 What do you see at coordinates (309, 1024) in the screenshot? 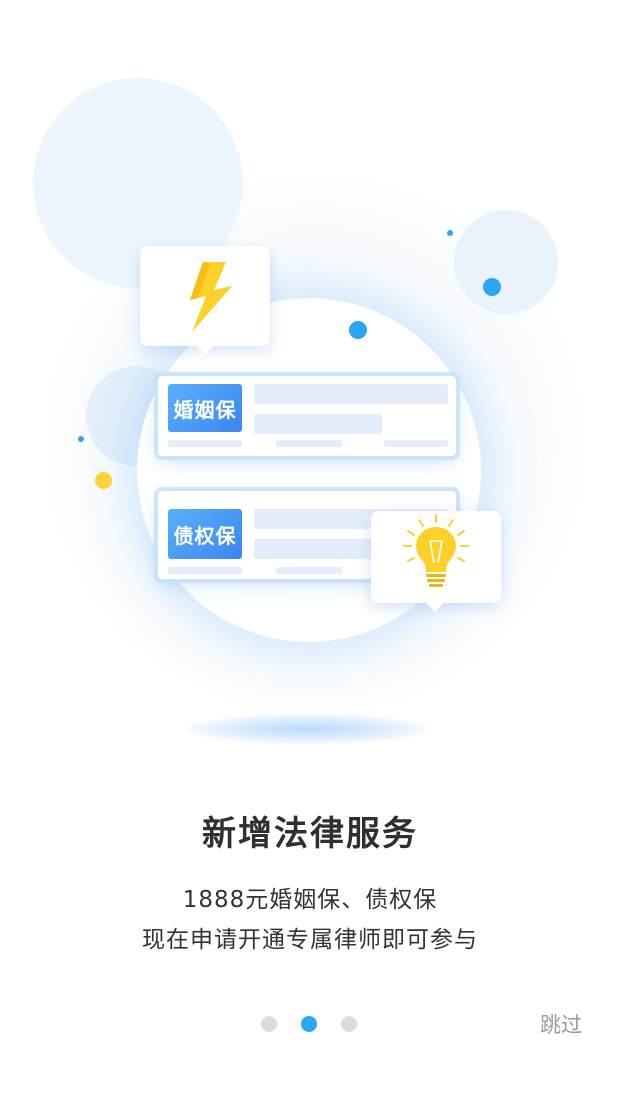
I see `page-indicator-dot-active` at bounding box center [309, 1024].